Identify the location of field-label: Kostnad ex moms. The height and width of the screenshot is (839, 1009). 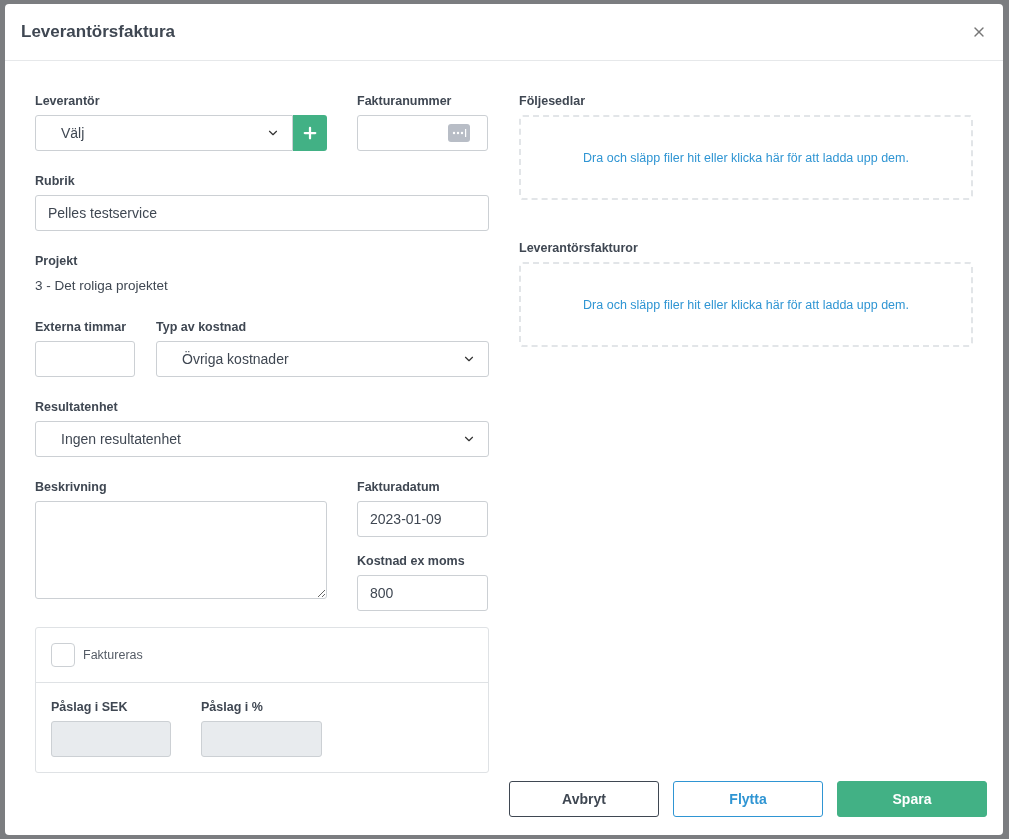
(411, 561).